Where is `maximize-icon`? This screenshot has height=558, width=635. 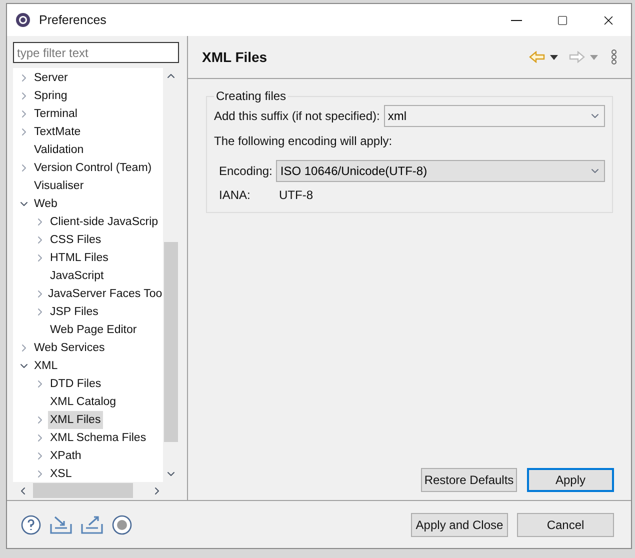 maximize-icon is located at coordinates (562, 20).